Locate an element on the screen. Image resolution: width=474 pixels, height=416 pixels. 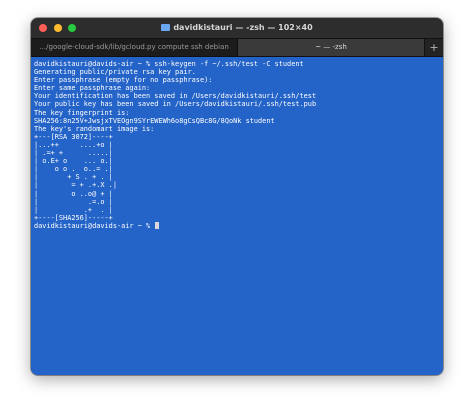
terminal-line: Enter same passphrase again: is located at coordinates (92, 88).